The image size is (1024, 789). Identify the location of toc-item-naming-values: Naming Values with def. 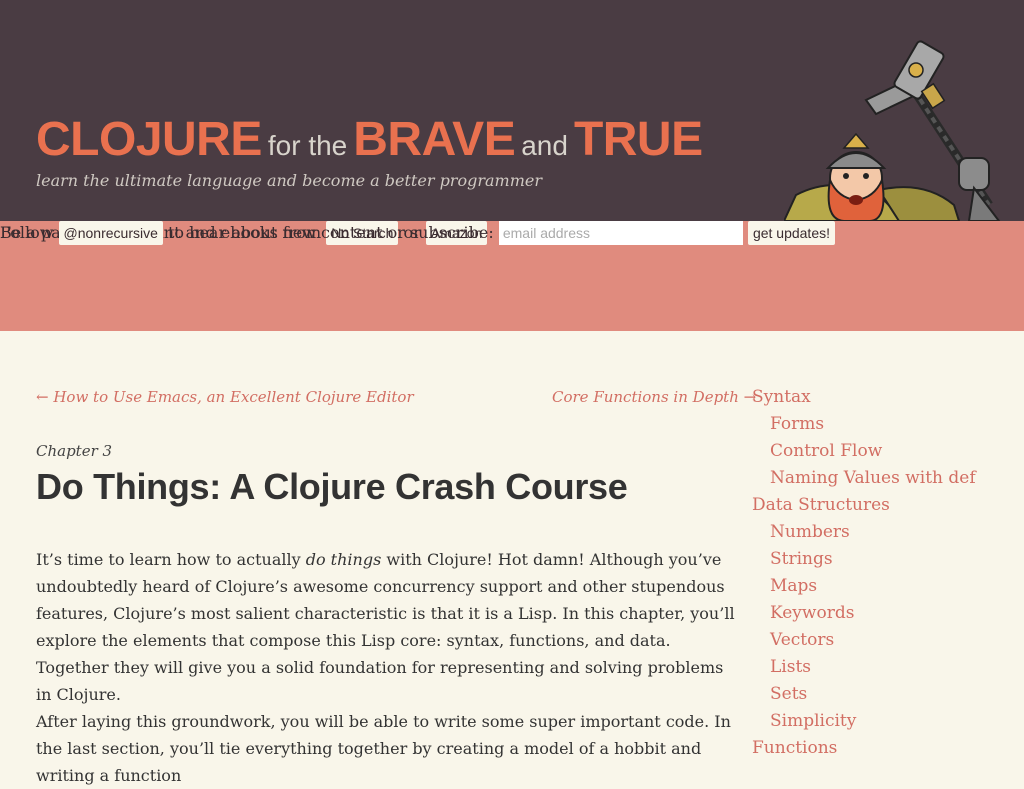
(882, 478).